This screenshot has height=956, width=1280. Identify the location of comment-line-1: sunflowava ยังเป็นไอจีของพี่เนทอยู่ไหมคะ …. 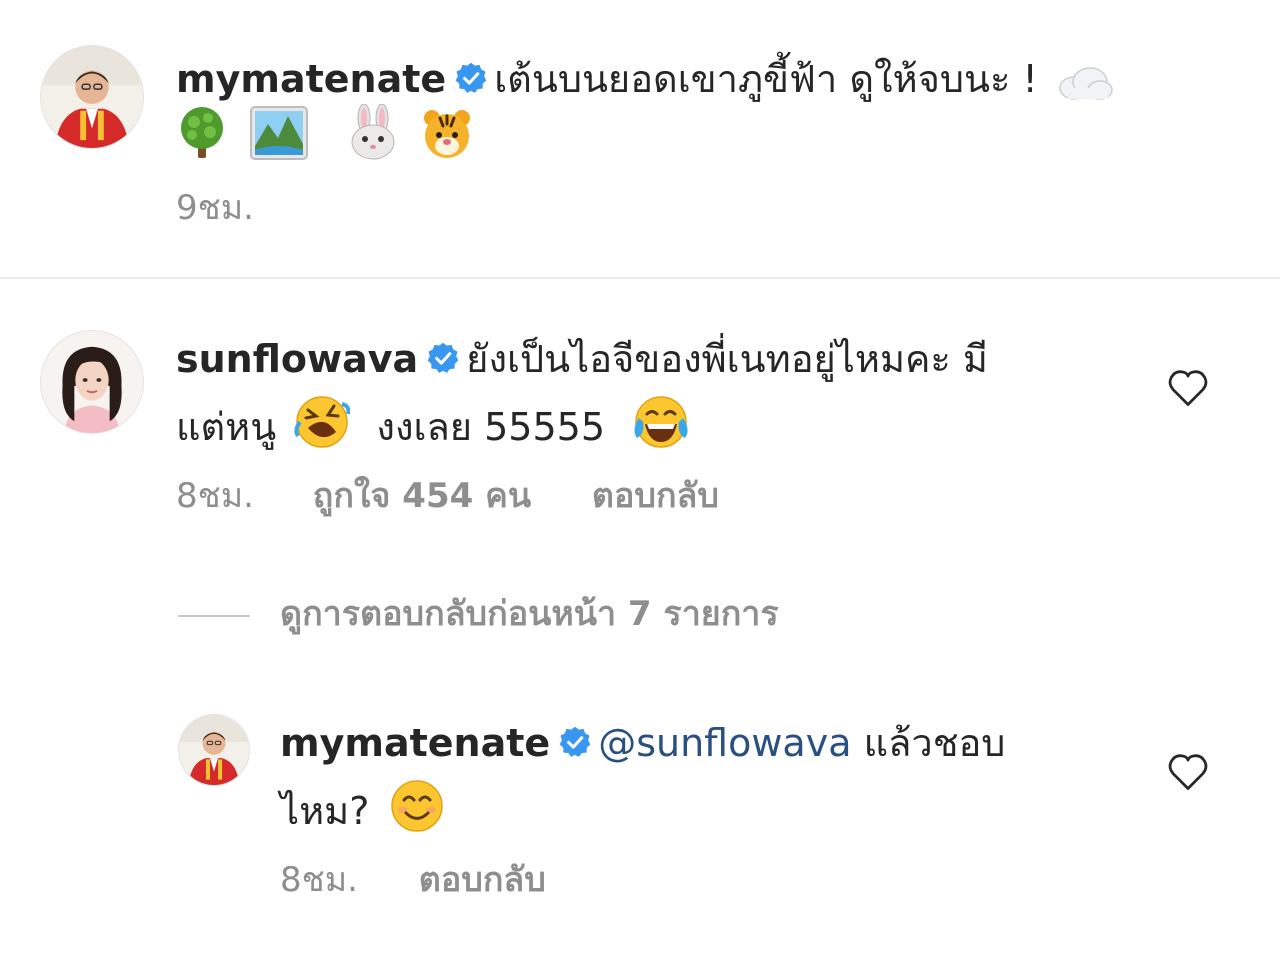
(582, 359).